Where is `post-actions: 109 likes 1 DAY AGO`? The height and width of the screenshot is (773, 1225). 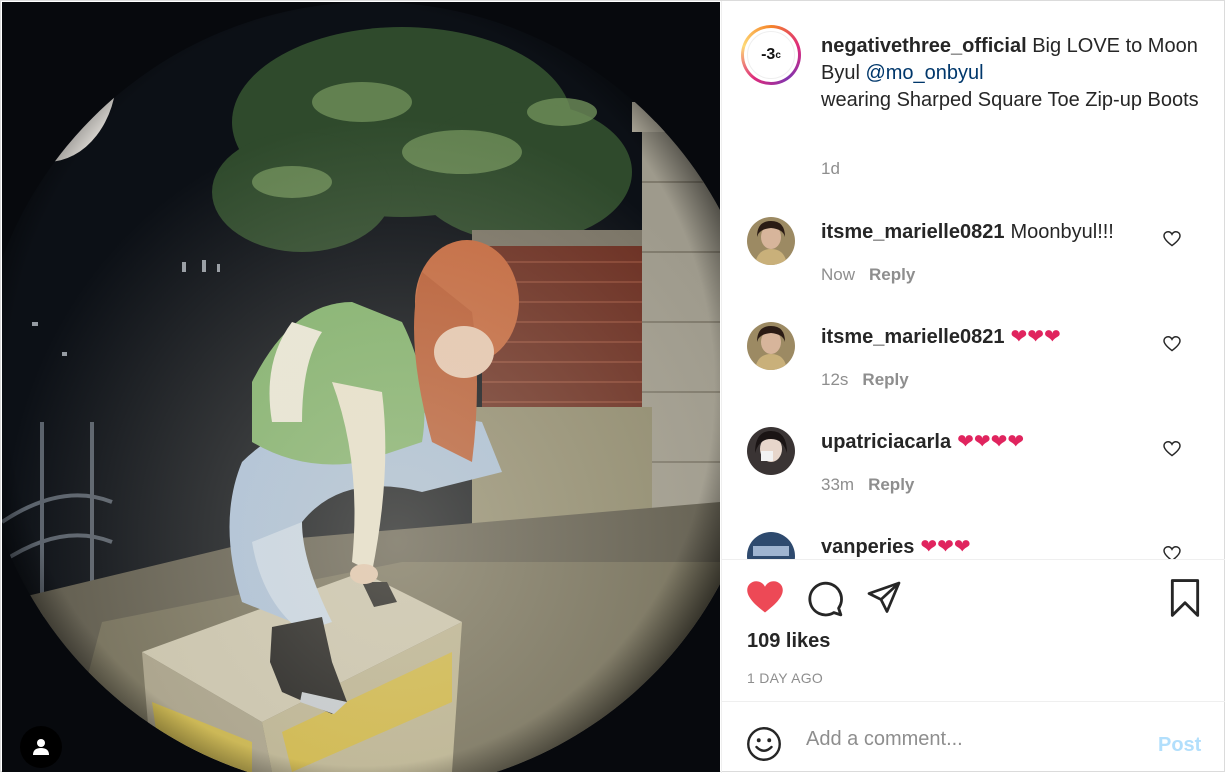
post-actions: 109 likes 1 DAY AGO is located at coordinates (973, 630).